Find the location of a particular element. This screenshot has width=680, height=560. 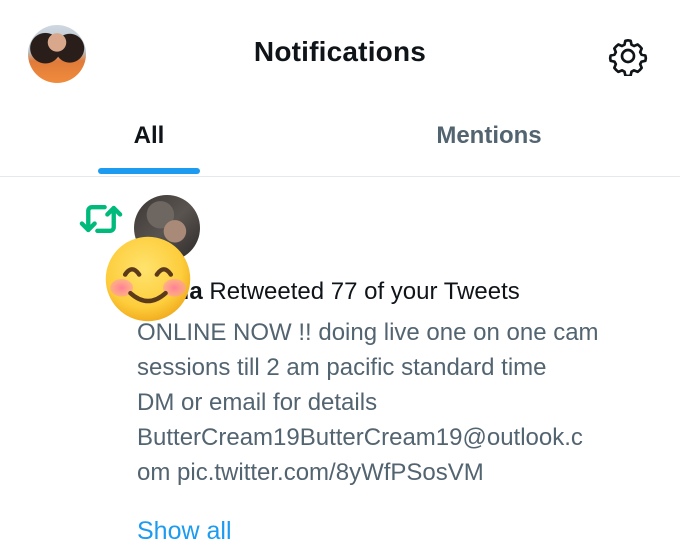

tab-mentions: Mentions is located at coordinates (489, 142).